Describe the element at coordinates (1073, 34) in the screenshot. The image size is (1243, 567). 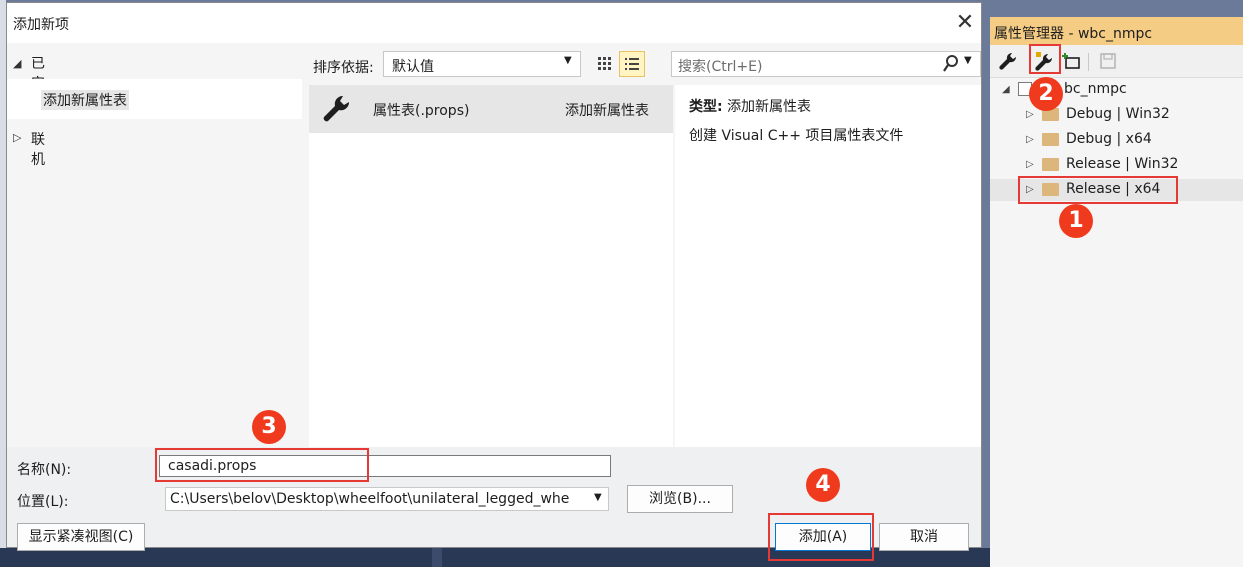
I see `panel-title: 属性管理器 - wbc_nmpc` at that location.